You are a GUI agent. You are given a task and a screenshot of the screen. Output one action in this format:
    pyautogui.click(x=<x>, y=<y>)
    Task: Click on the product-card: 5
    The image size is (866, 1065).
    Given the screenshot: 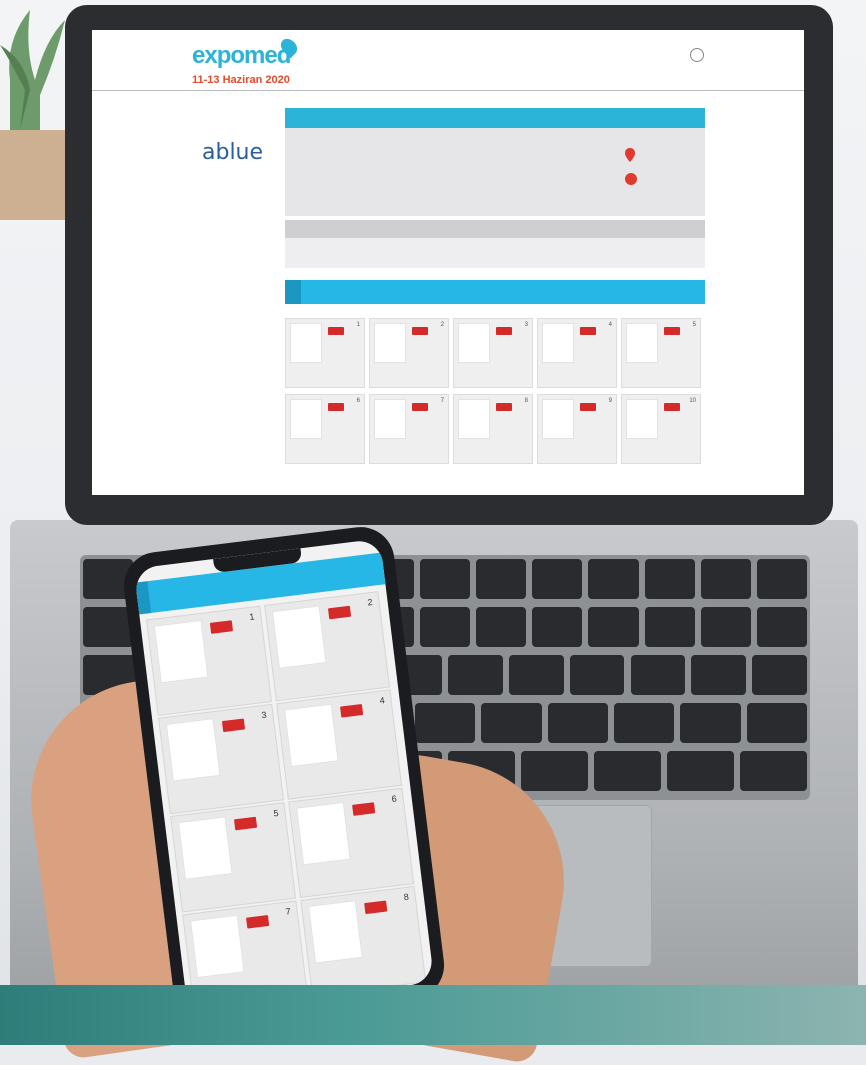 What is the action you would take?
    pyautogui.click(x=661, y=353)
    